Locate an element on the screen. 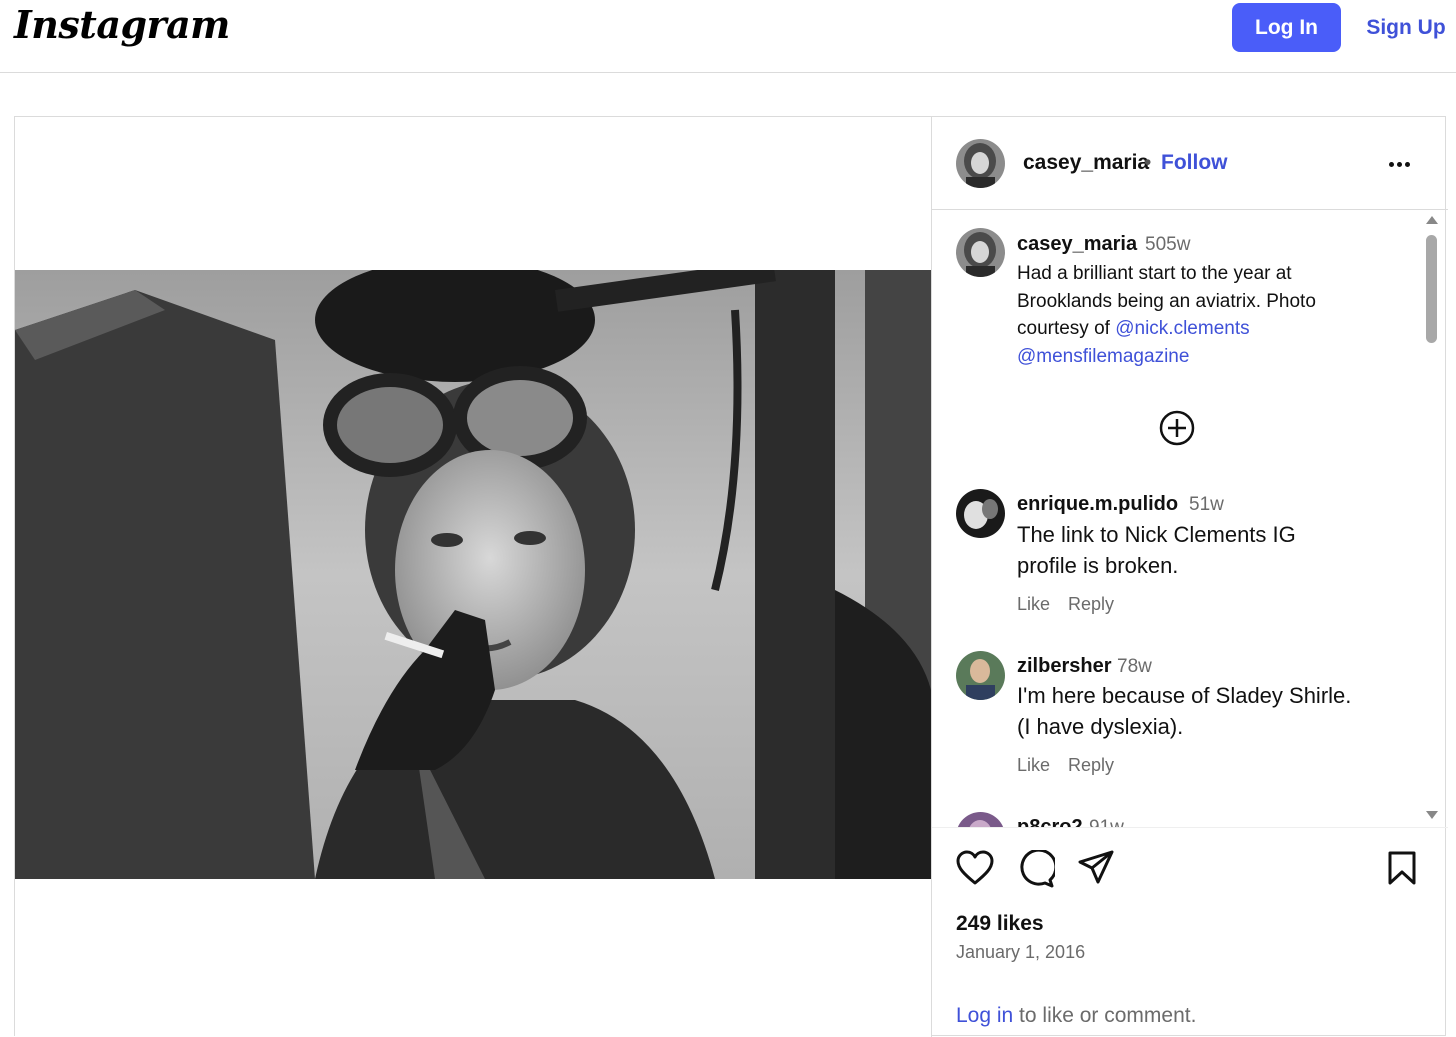 This screenshot has width=1456, height=1037. caption-username: casey_maria is located at coordinates (1077, 244).